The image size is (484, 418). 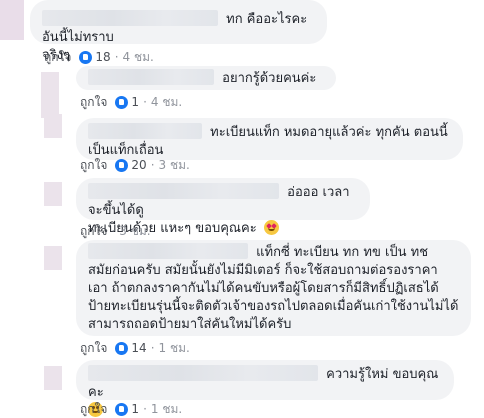 I want to click on comment-actions: ถูกใจ 14 · 1 ชม., so click(x=135, y=348).